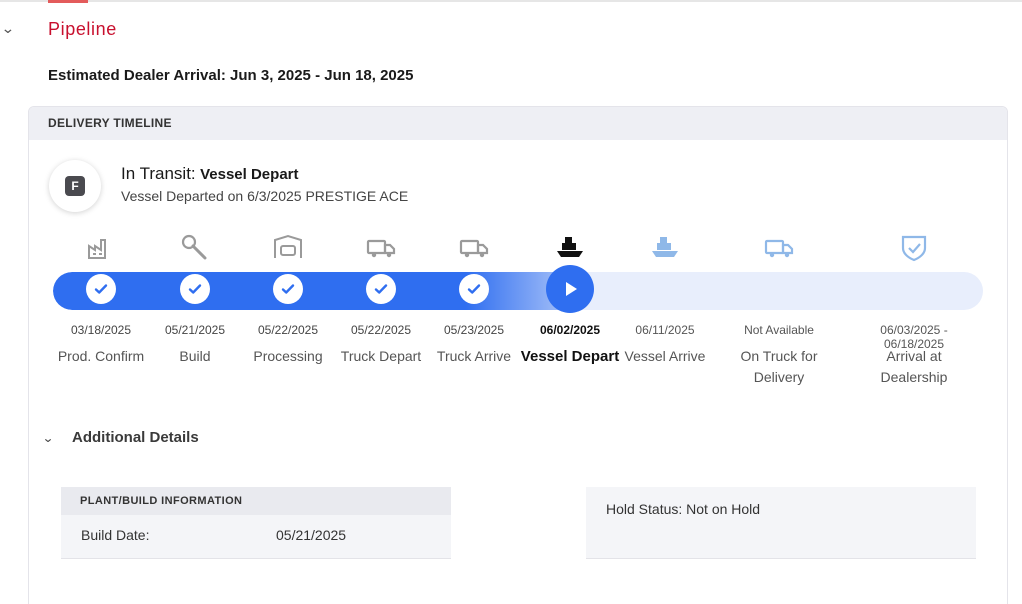  Describe the element at coordinates (779, 366) in the screenshot. I see `step-label: On Truck for Delivery` at that location.